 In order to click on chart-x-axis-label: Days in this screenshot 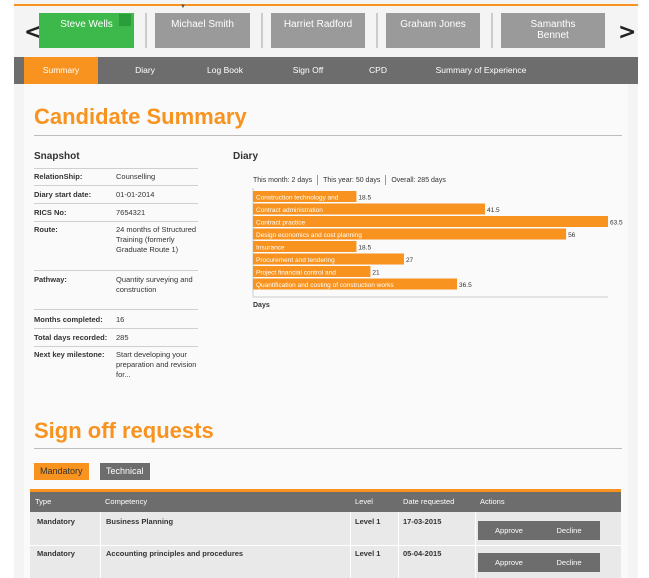, I will do `click(261, 305)`.